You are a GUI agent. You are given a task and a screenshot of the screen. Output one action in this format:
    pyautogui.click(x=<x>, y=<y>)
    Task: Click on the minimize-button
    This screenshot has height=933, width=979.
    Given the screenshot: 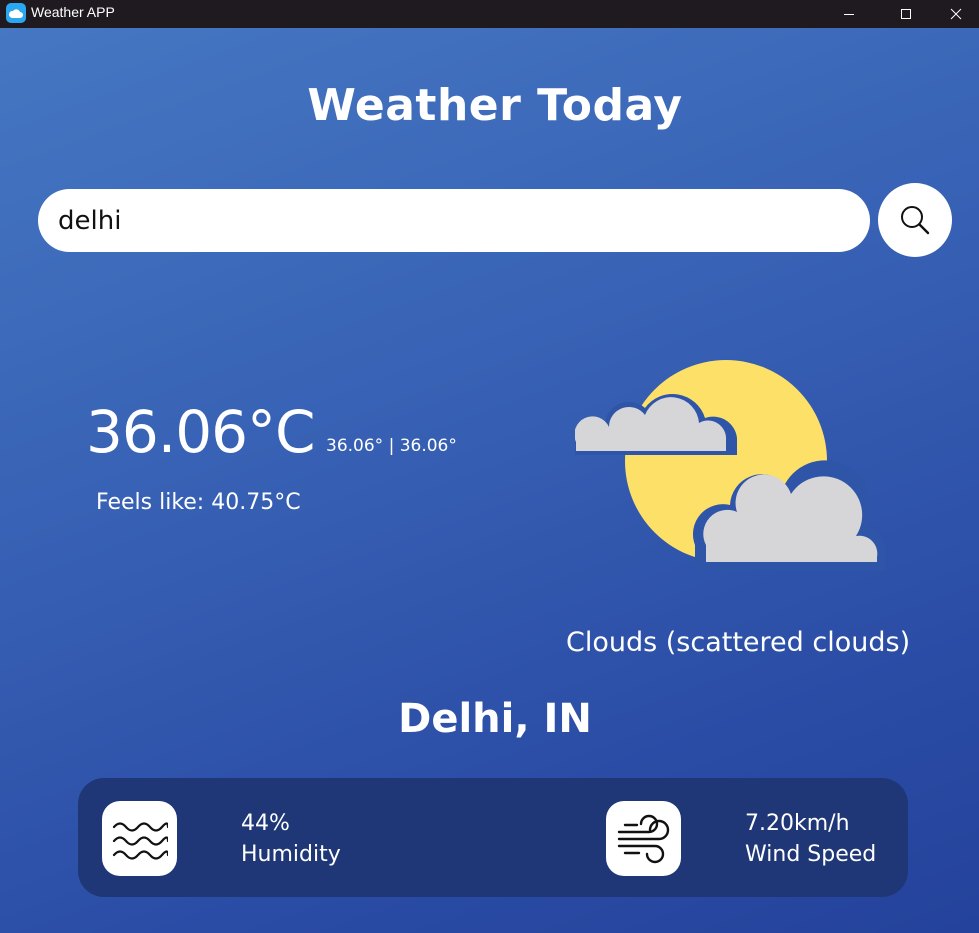 What is the action you would take?
    pyautogui.click(x=849, y=14)
    